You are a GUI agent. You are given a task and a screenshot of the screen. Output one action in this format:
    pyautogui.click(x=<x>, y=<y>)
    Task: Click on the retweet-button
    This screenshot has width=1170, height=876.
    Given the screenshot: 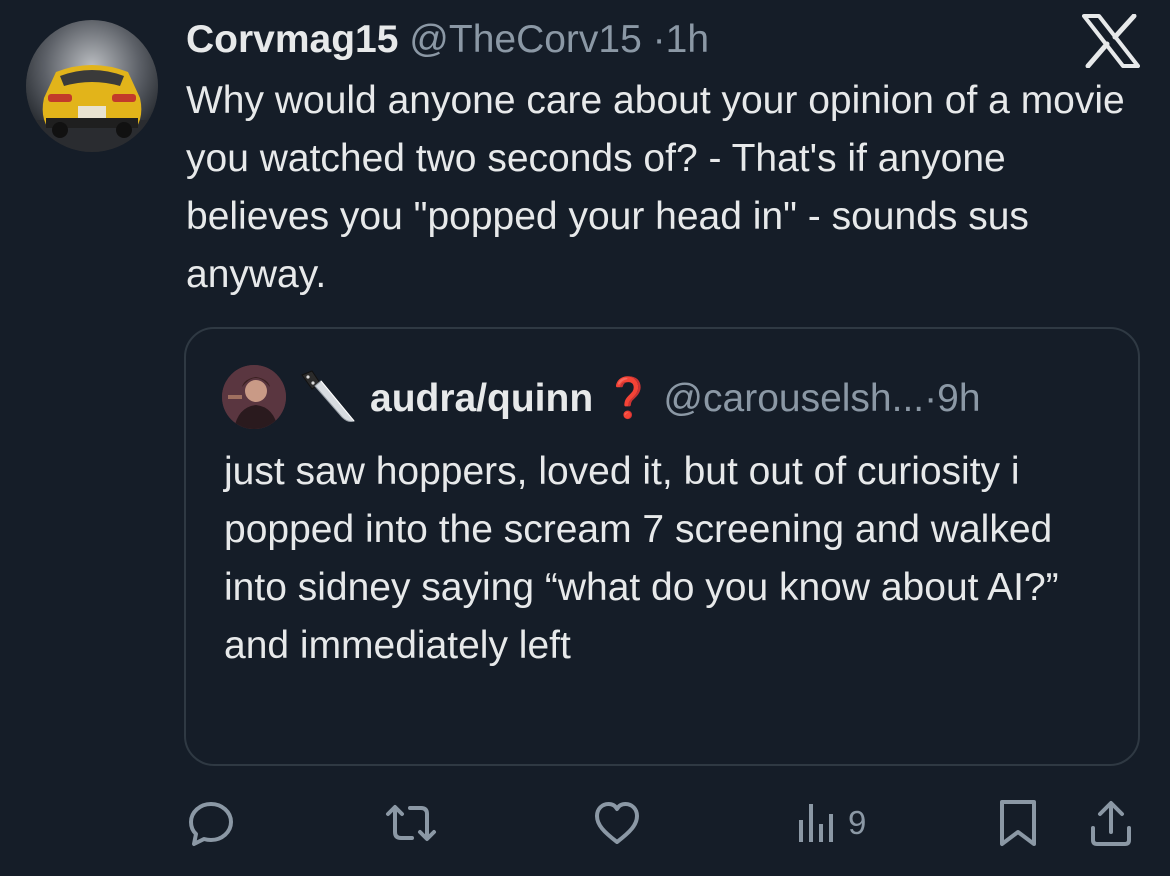 What is the action you would take?
    pyautogui.click(x=411, y=823)
    